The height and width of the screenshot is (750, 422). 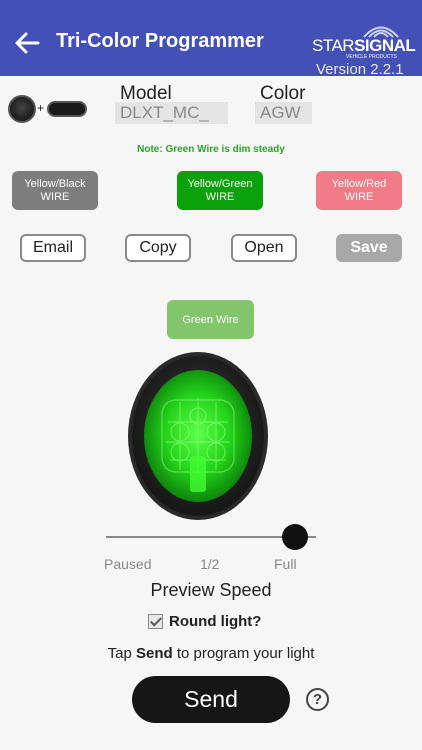 I want to click on version-label: Version 2.2.1, so click(x=360, y=69).